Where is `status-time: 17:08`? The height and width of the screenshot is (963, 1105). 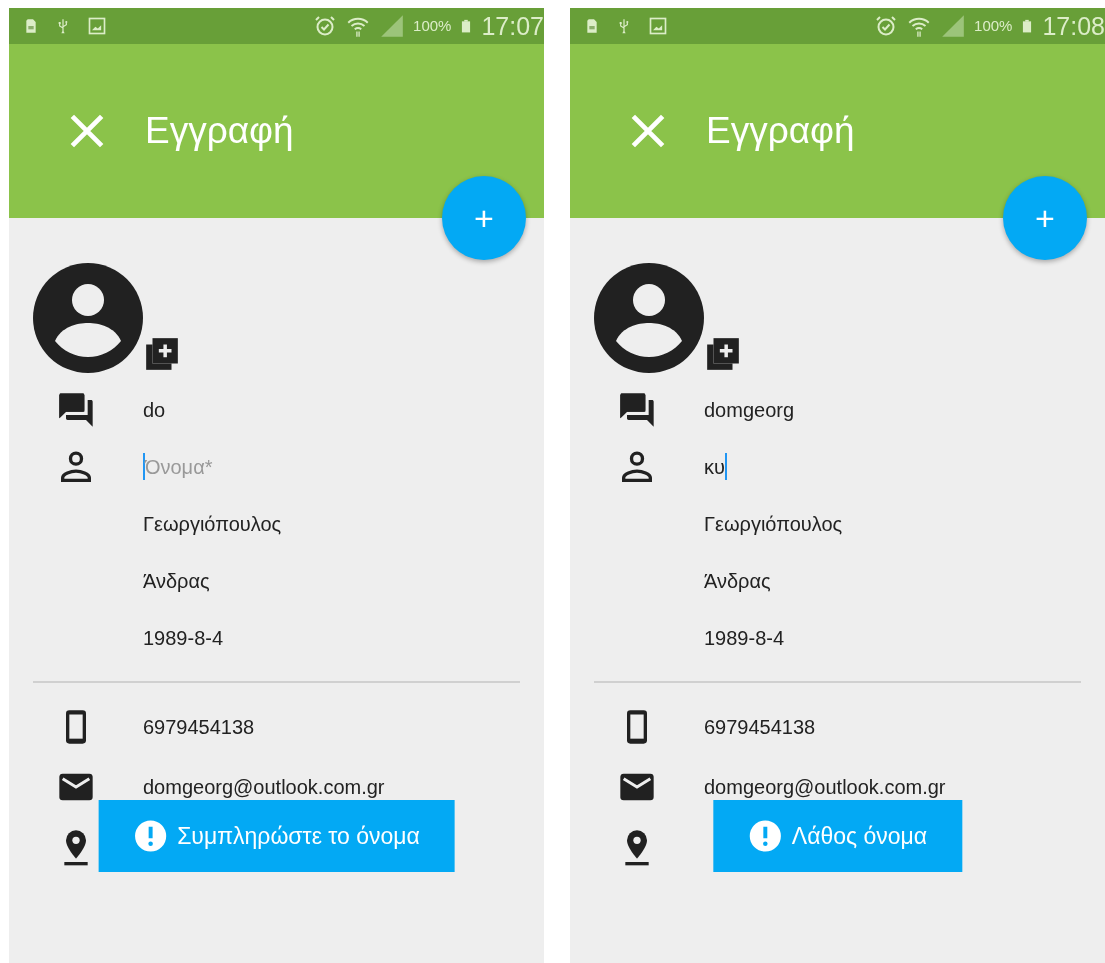 status-time: 17:08 is located at coordinates (1073, 26).